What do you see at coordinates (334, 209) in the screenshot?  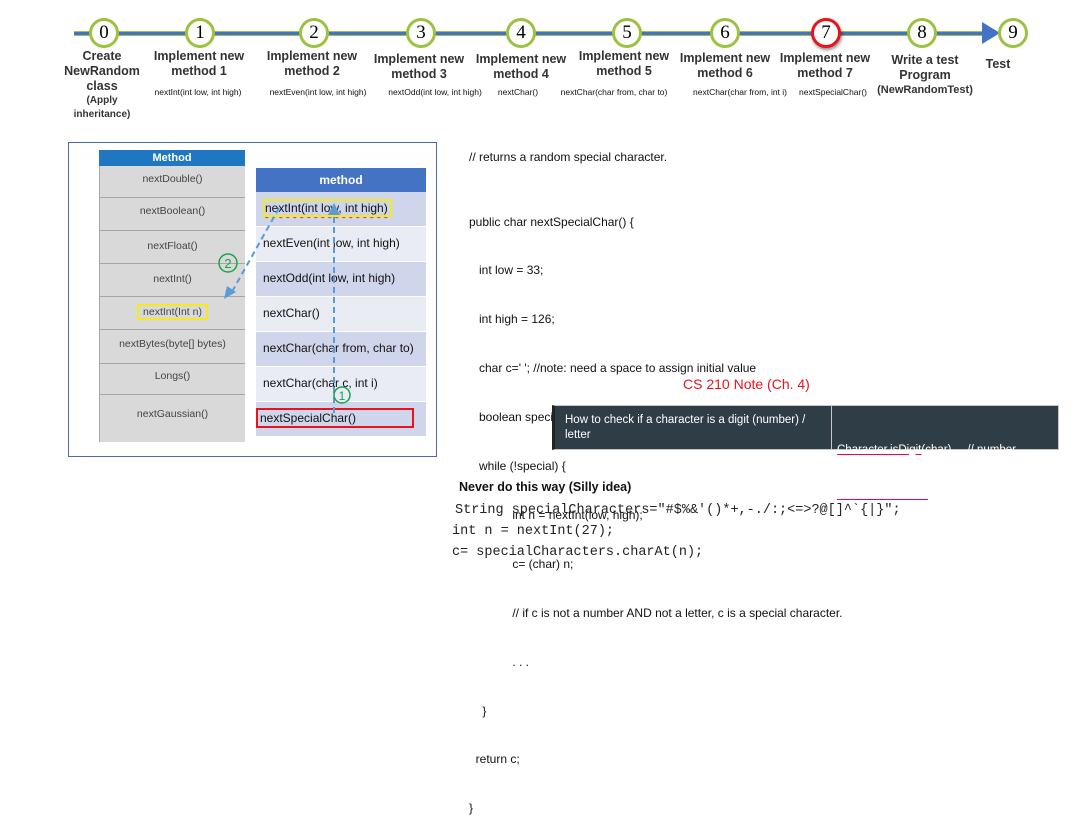 I see `arrow-1-head-icon` at bounding box center [334, 209].